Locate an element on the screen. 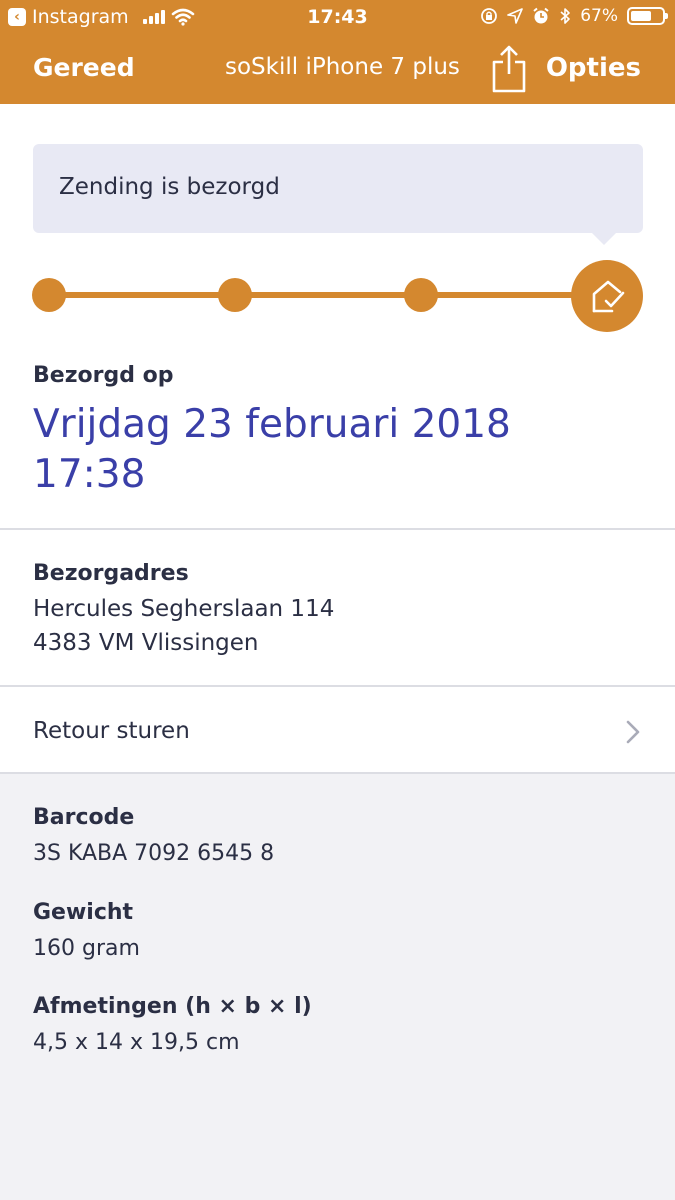  nav-title: soSkill iPhone 7 plus is located at coordinates (342, 67).